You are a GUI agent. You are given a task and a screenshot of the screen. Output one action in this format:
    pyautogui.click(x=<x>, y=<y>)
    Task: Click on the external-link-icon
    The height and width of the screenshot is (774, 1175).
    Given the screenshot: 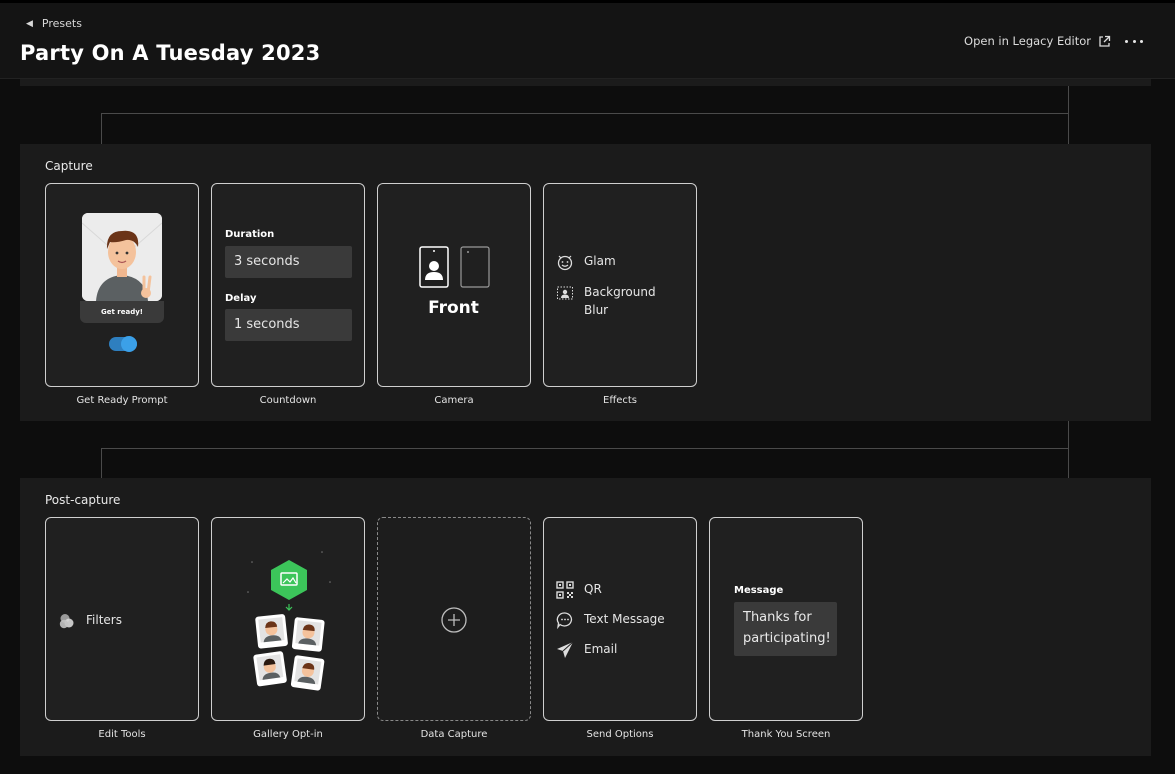 What is the action you would take?
    pyautogui.click(x=1105, y=41)
    